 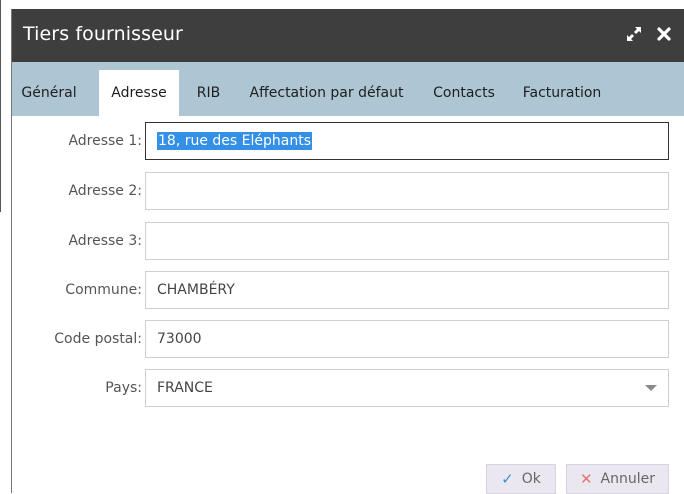 I want to click on tab-general: Général, so click(x=49, y=93).